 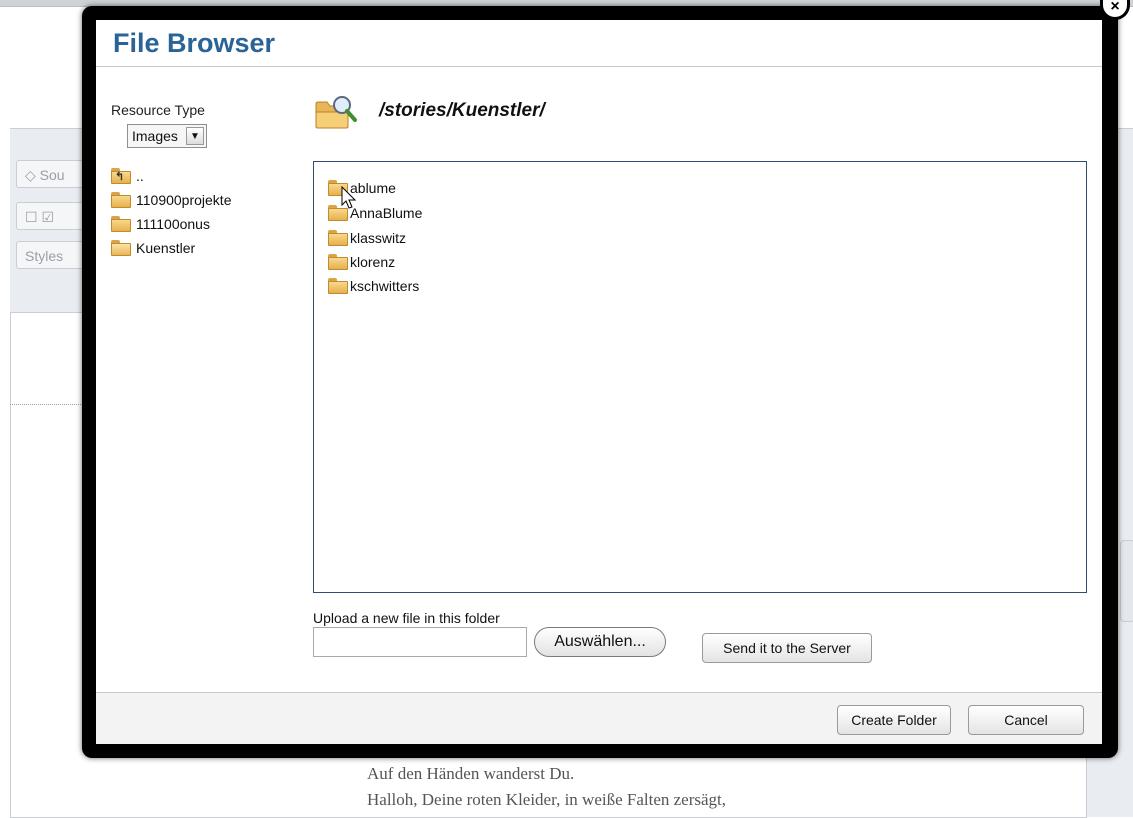 I want to click on resource-type-select: Images ▼, so click(x=167, y=136).